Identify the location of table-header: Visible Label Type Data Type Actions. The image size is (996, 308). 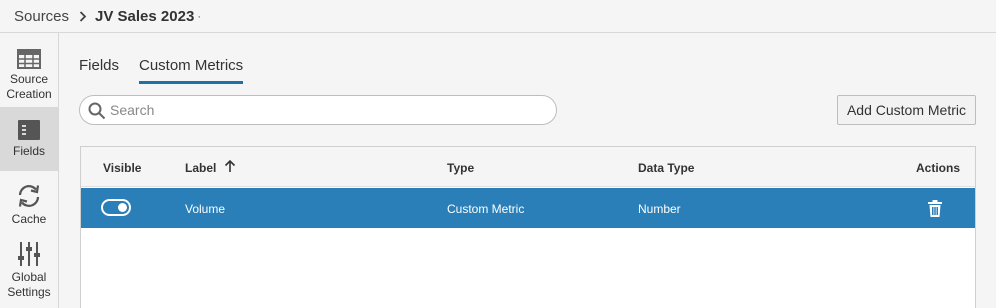
(528, 167).